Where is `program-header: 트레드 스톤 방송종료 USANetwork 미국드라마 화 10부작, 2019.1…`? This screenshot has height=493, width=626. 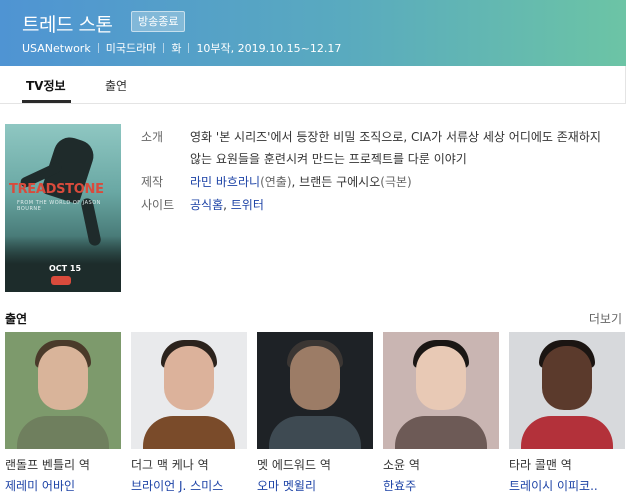 program-header: 트레드 스톤 방송종료 USANetwork 미국드라마 화 10부작, 2019.1… is located at coordinates (313, 33).